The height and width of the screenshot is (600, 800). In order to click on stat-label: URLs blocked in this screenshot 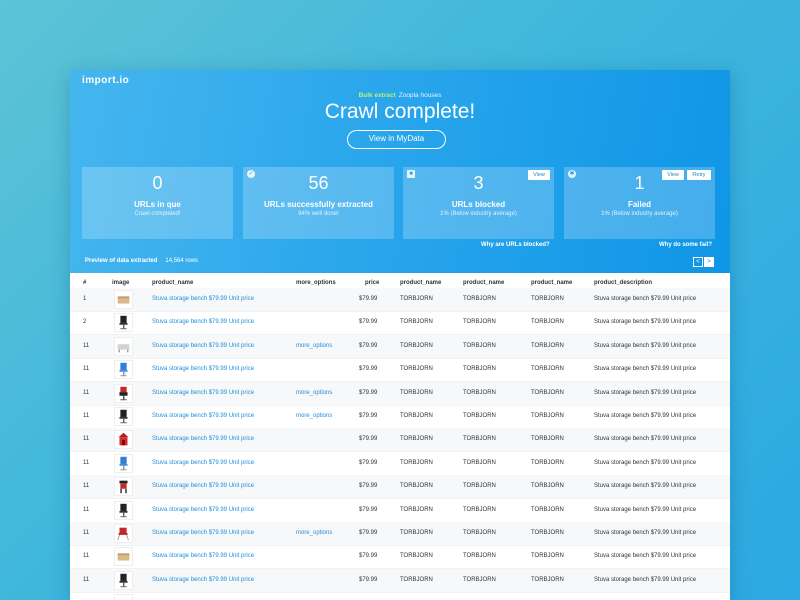, I will do `click(478, 204)`.